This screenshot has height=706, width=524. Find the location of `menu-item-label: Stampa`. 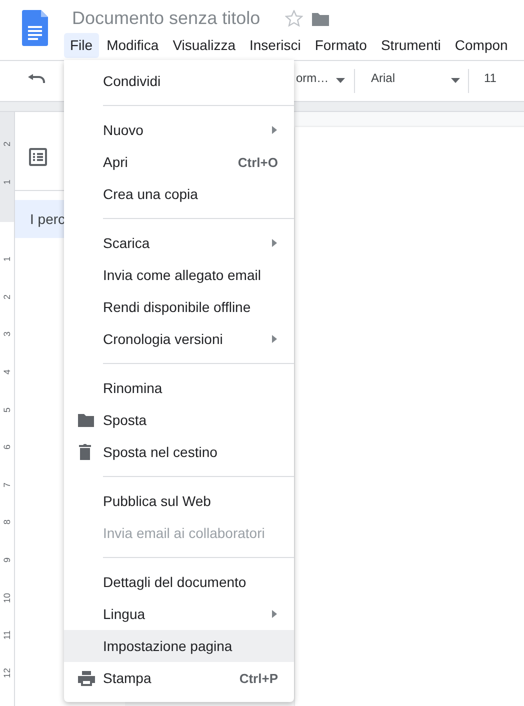

menu-item-label: Stampa is located at coordinates (127, 678).